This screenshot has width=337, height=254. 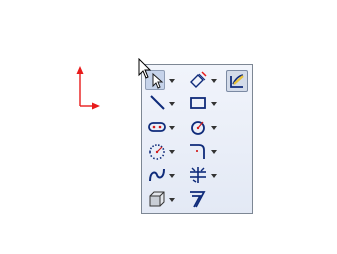 I want to click on slot-dropdown, so click(x=172, y=128).